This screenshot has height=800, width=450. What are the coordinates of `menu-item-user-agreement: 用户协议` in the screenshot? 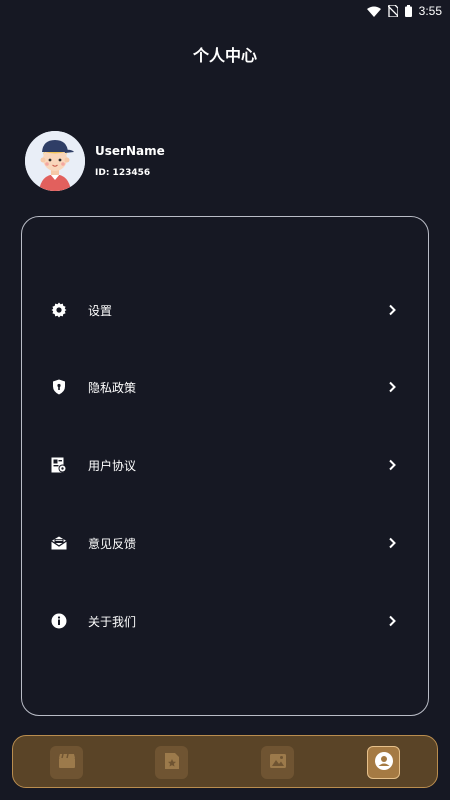 It's located at (225, 465).